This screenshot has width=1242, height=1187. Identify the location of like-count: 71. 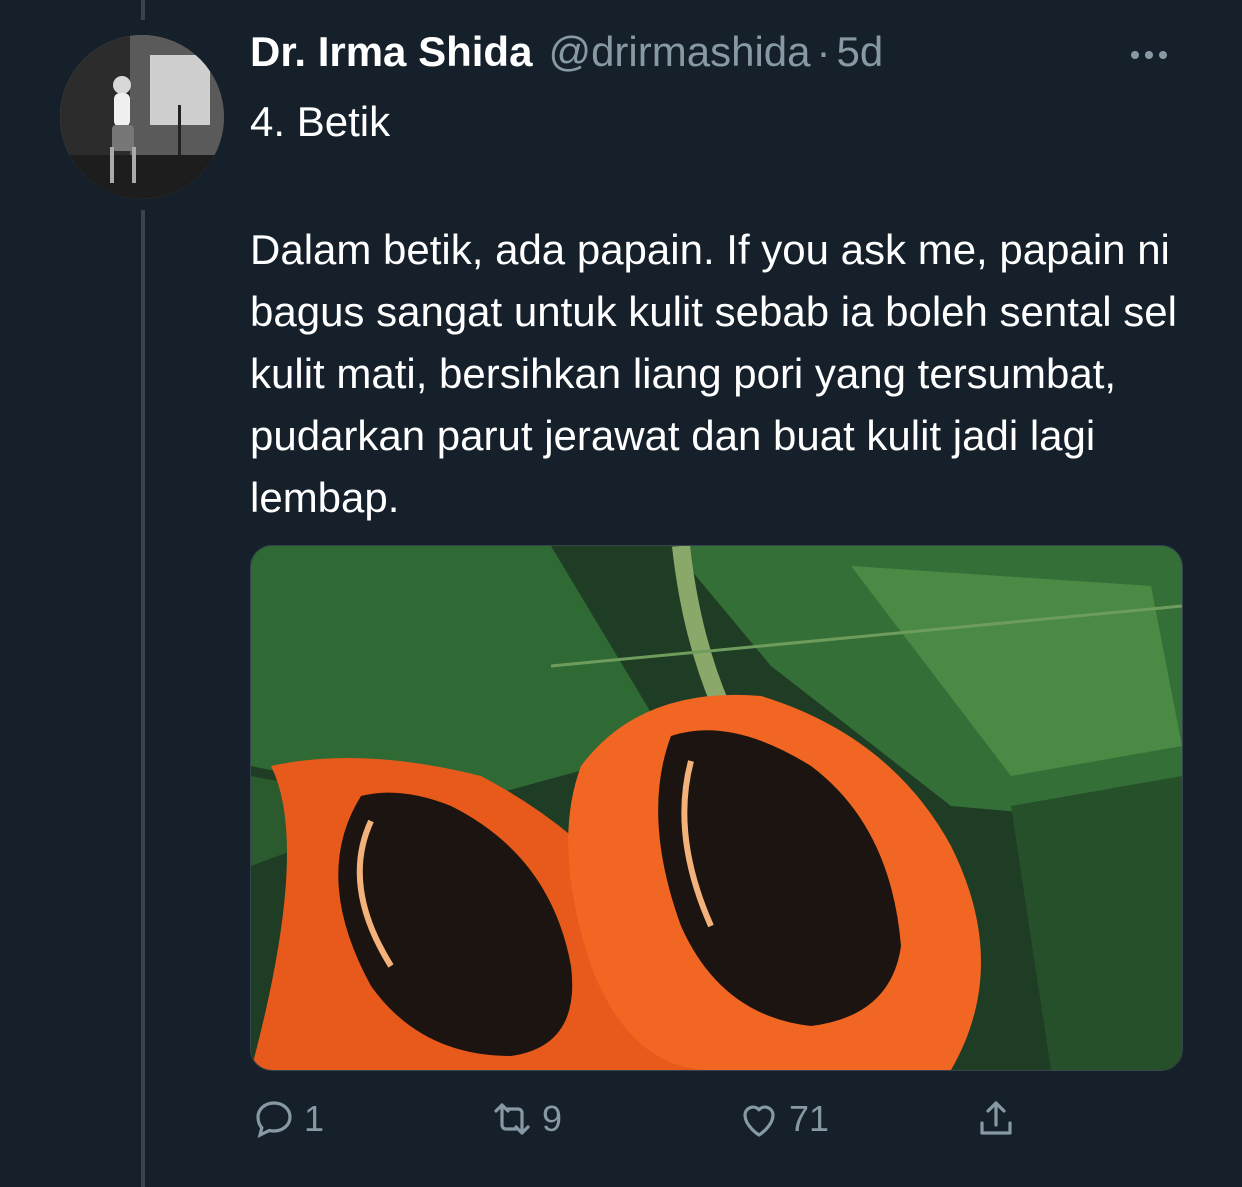
(809, 1118).